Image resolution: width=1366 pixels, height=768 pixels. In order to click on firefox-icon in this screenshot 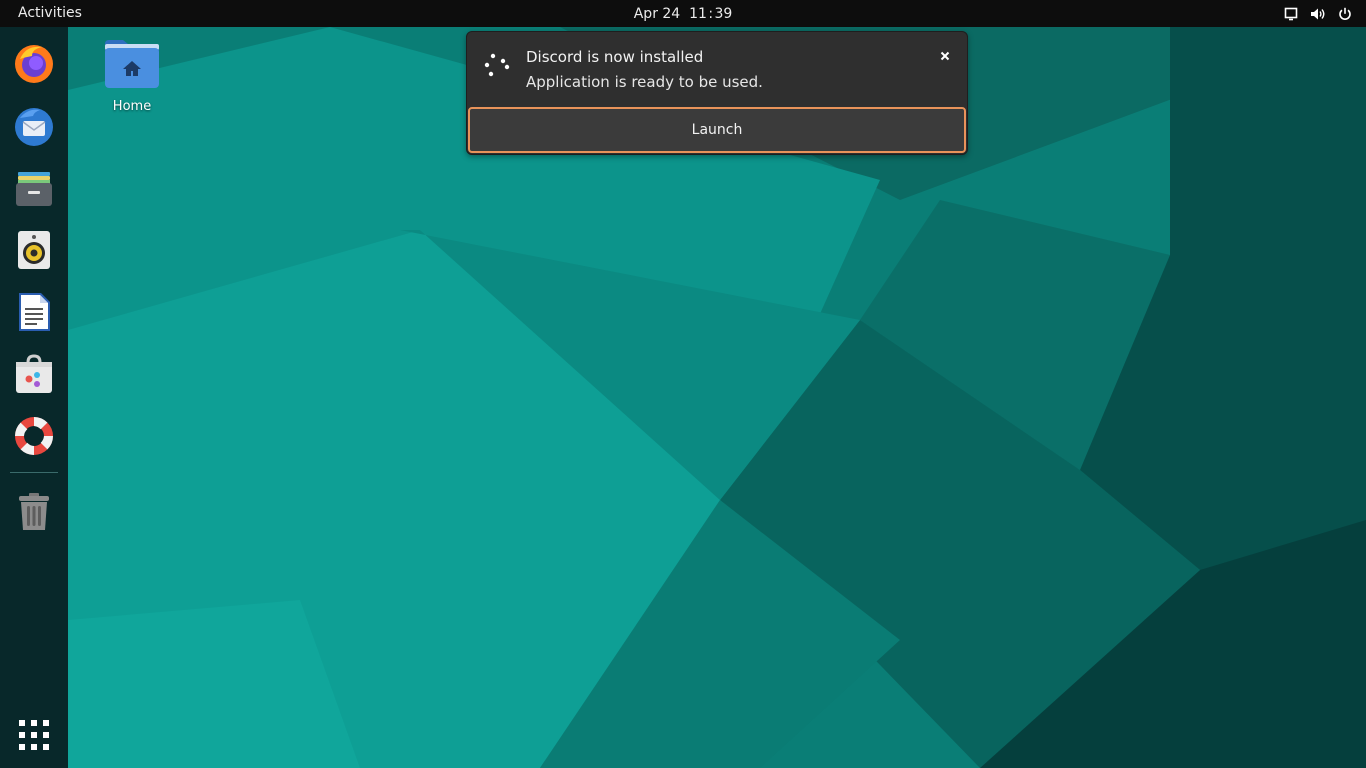, I will do `click(34, 64)`.